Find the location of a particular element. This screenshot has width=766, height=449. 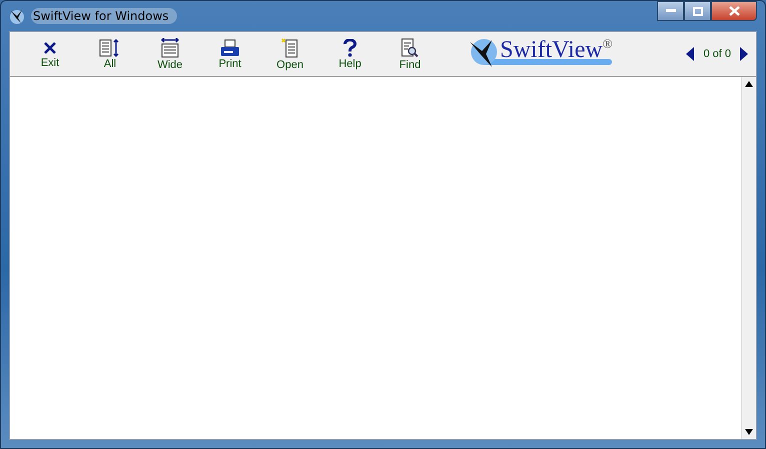

toolbar-button: Print is located at coordinates (230, 54).